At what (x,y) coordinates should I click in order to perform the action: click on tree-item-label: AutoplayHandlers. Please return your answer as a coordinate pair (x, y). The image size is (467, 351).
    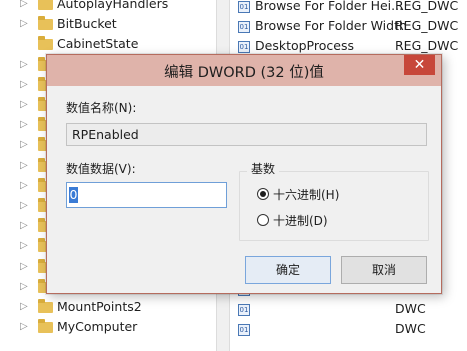
    Looking at the image, I should click on (113, 5).